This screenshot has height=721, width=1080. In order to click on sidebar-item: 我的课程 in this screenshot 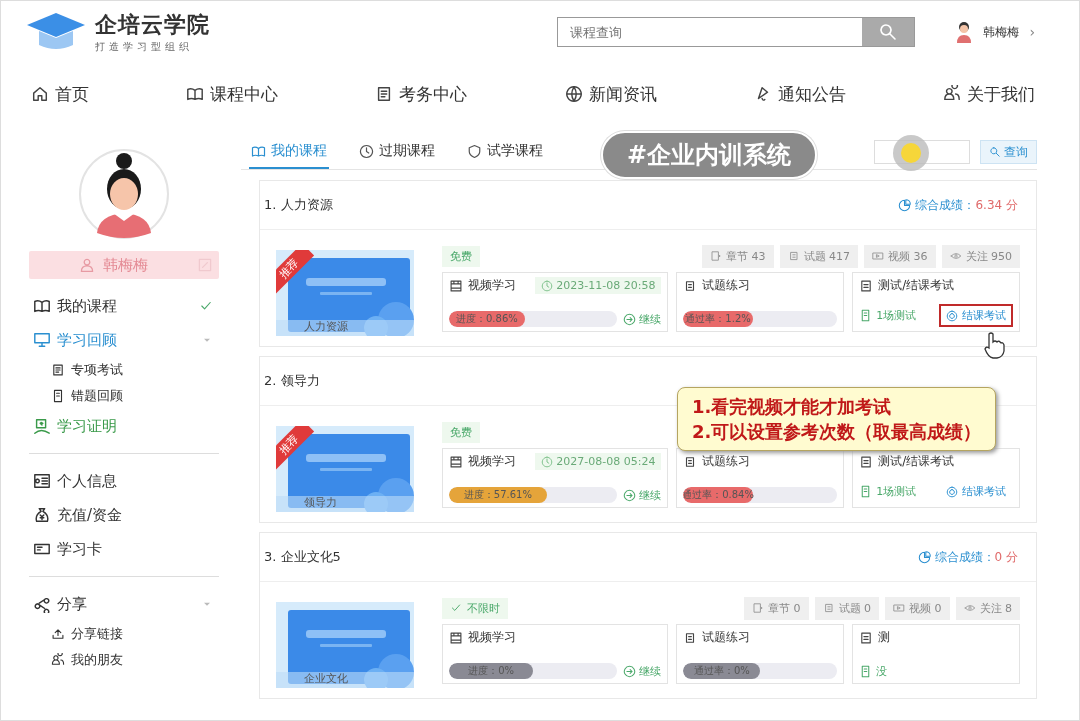, I will do `click(124, 306)`.